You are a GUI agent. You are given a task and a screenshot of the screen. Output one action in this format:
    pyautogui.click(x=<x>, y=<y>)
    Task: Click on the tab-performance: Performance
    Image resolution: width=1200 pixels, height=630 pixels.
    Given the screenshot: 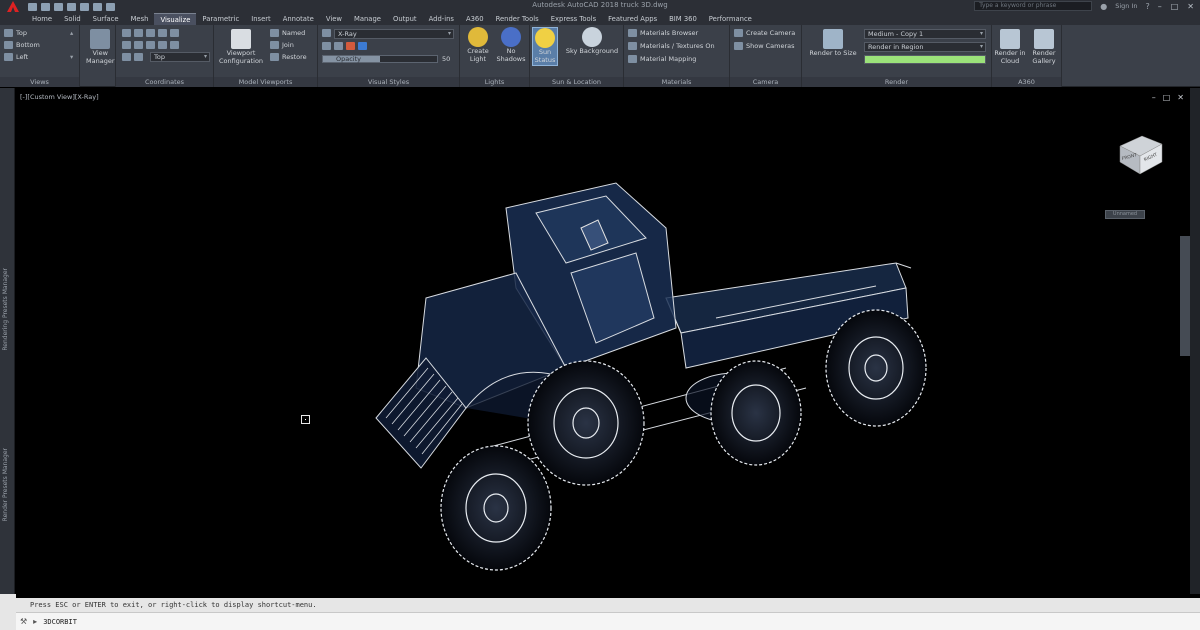 What is the action you would take?
    pyautogui.click(x=730, y=19)
    